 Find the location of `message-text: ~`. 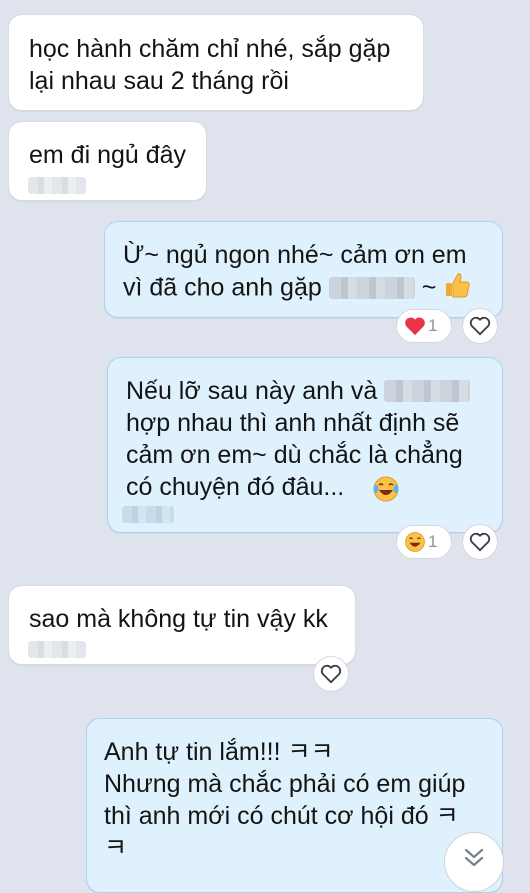

message-text: ~ is located at coordinates (429, 287).